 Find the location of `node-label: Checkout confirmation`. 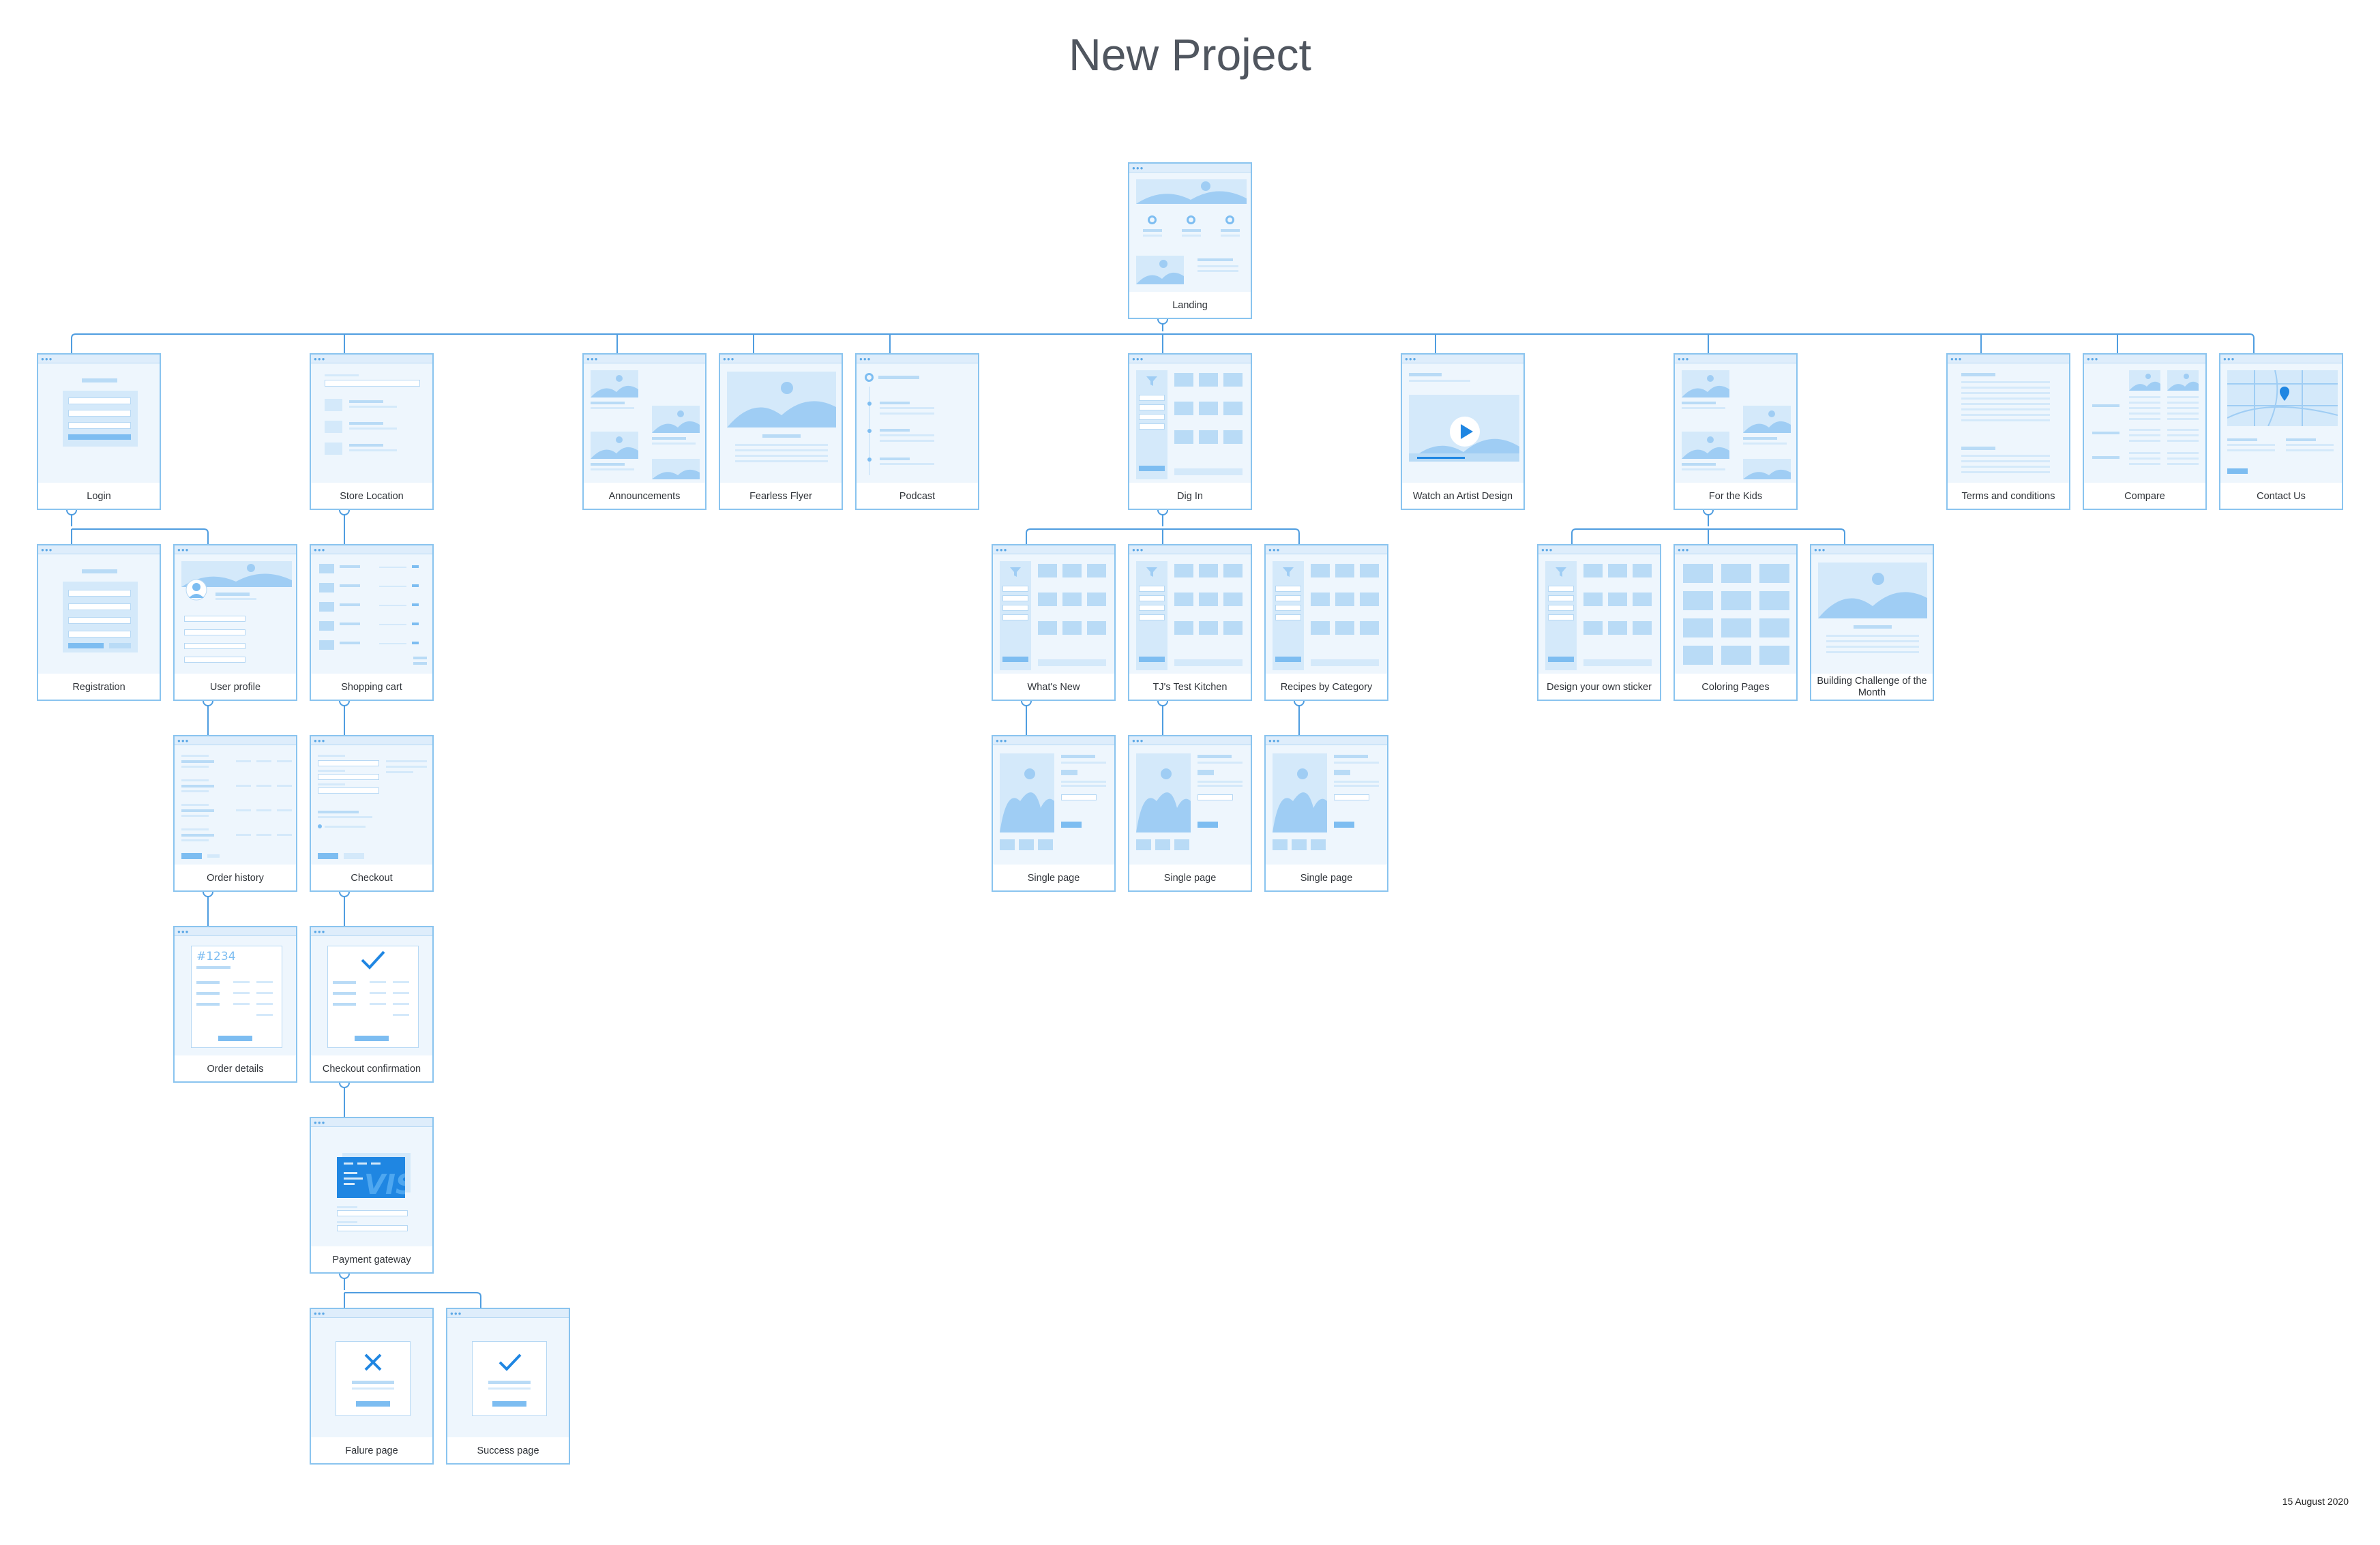

node-label: Checkout confirmation is located at coordinates (371, 1069).